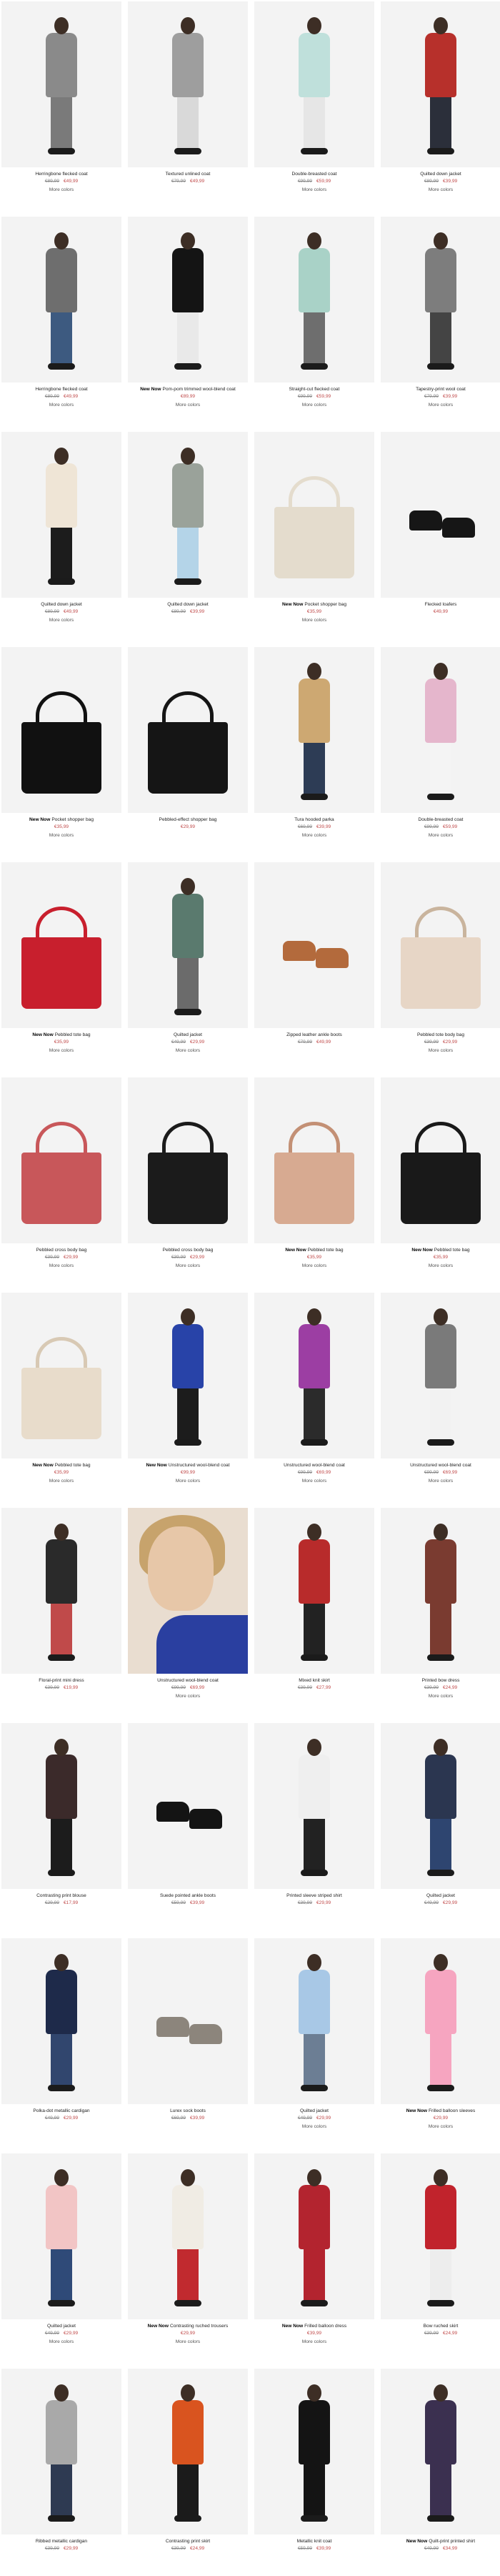 The image size is (500, 2576). Describe the element at coordinates (188, 2541) in the screenshot. I see `product-name: Contrasting print skirt` at that location.